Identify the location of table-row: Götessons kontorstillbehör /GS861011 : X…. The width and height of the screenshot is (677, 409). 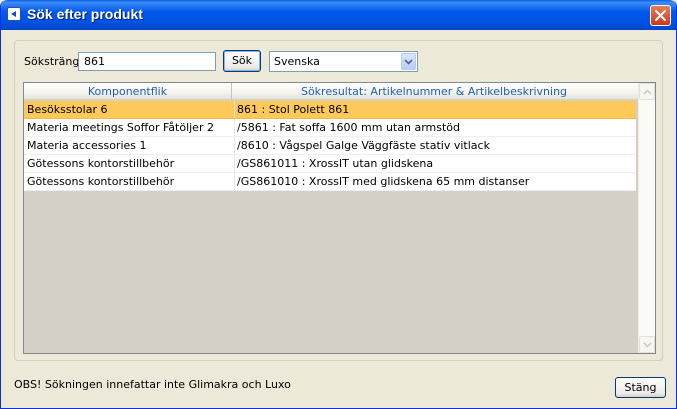
(330, 164).